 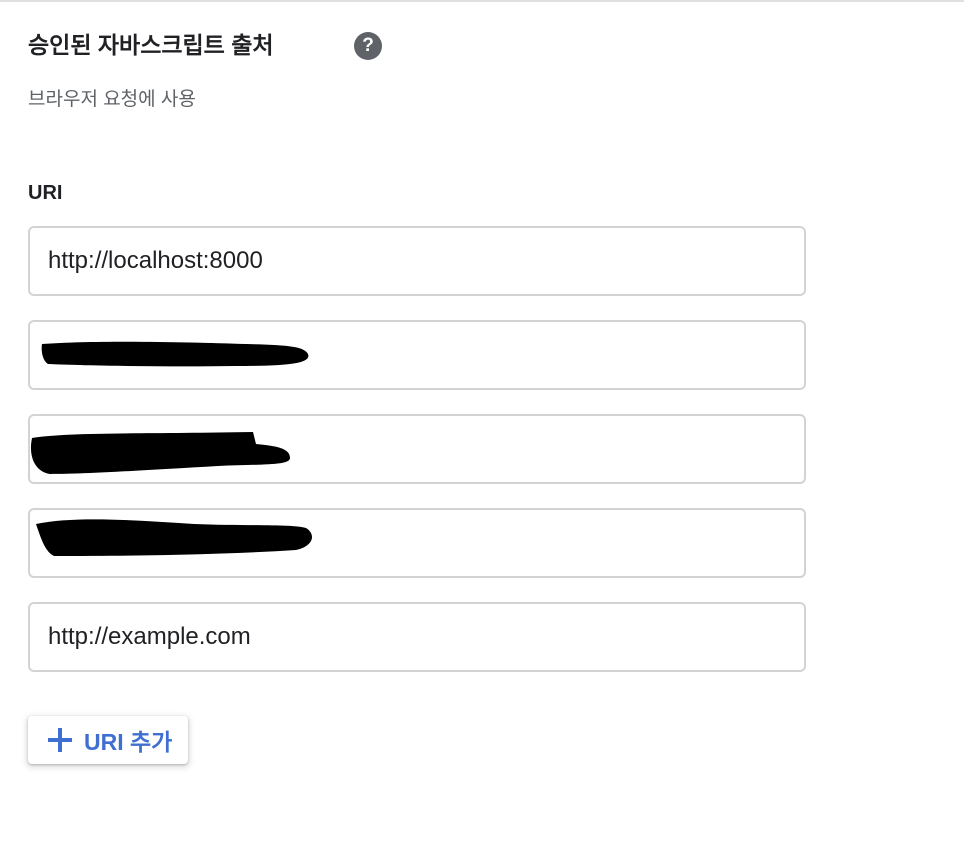 I want to click on section-subtitle: 브라우저 요청에 사용, so click(x=112, y=99).